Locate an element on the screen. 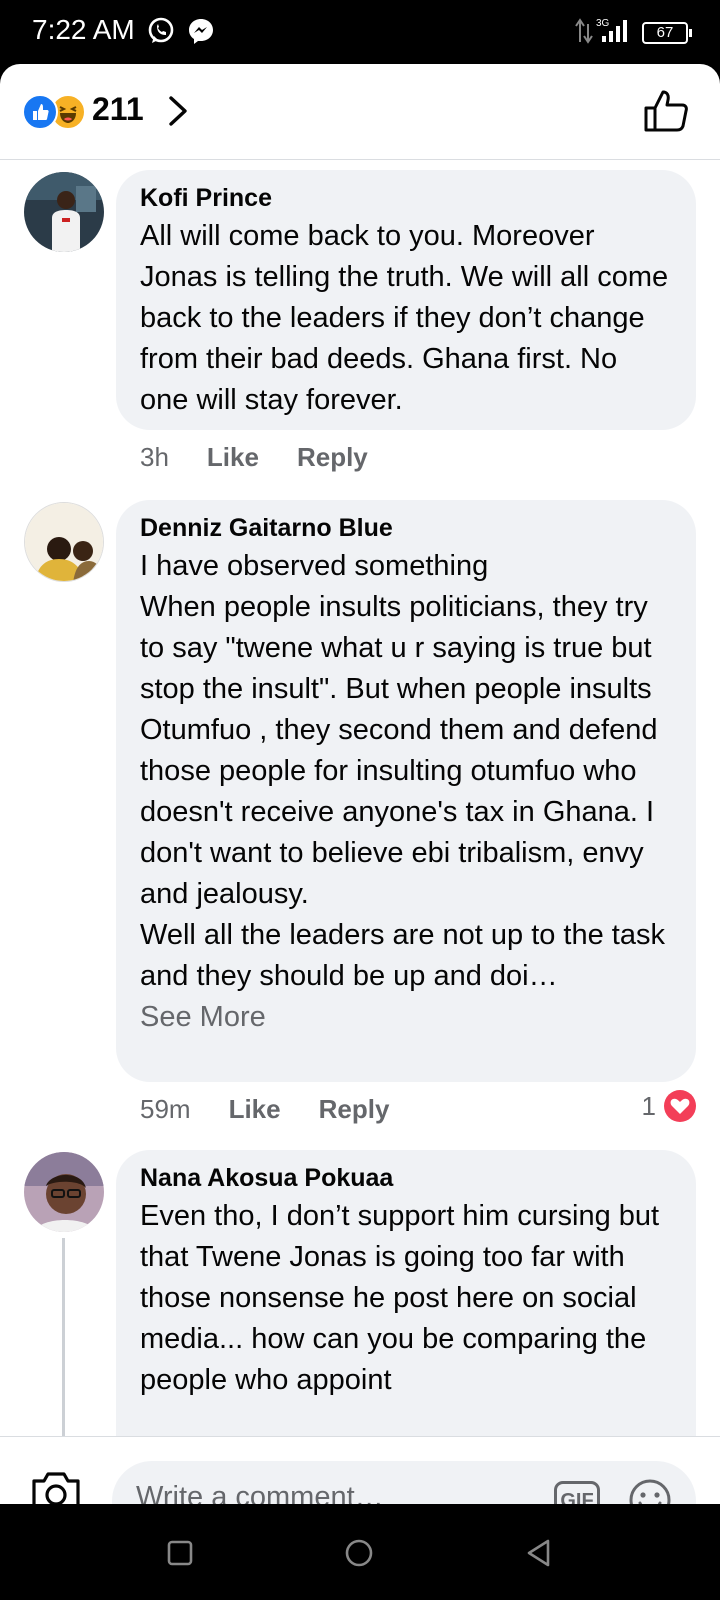 Image resolution: width=720 pixels, height=1600 pixels. network-type-label: 3G is located at coordinates (603, 23).